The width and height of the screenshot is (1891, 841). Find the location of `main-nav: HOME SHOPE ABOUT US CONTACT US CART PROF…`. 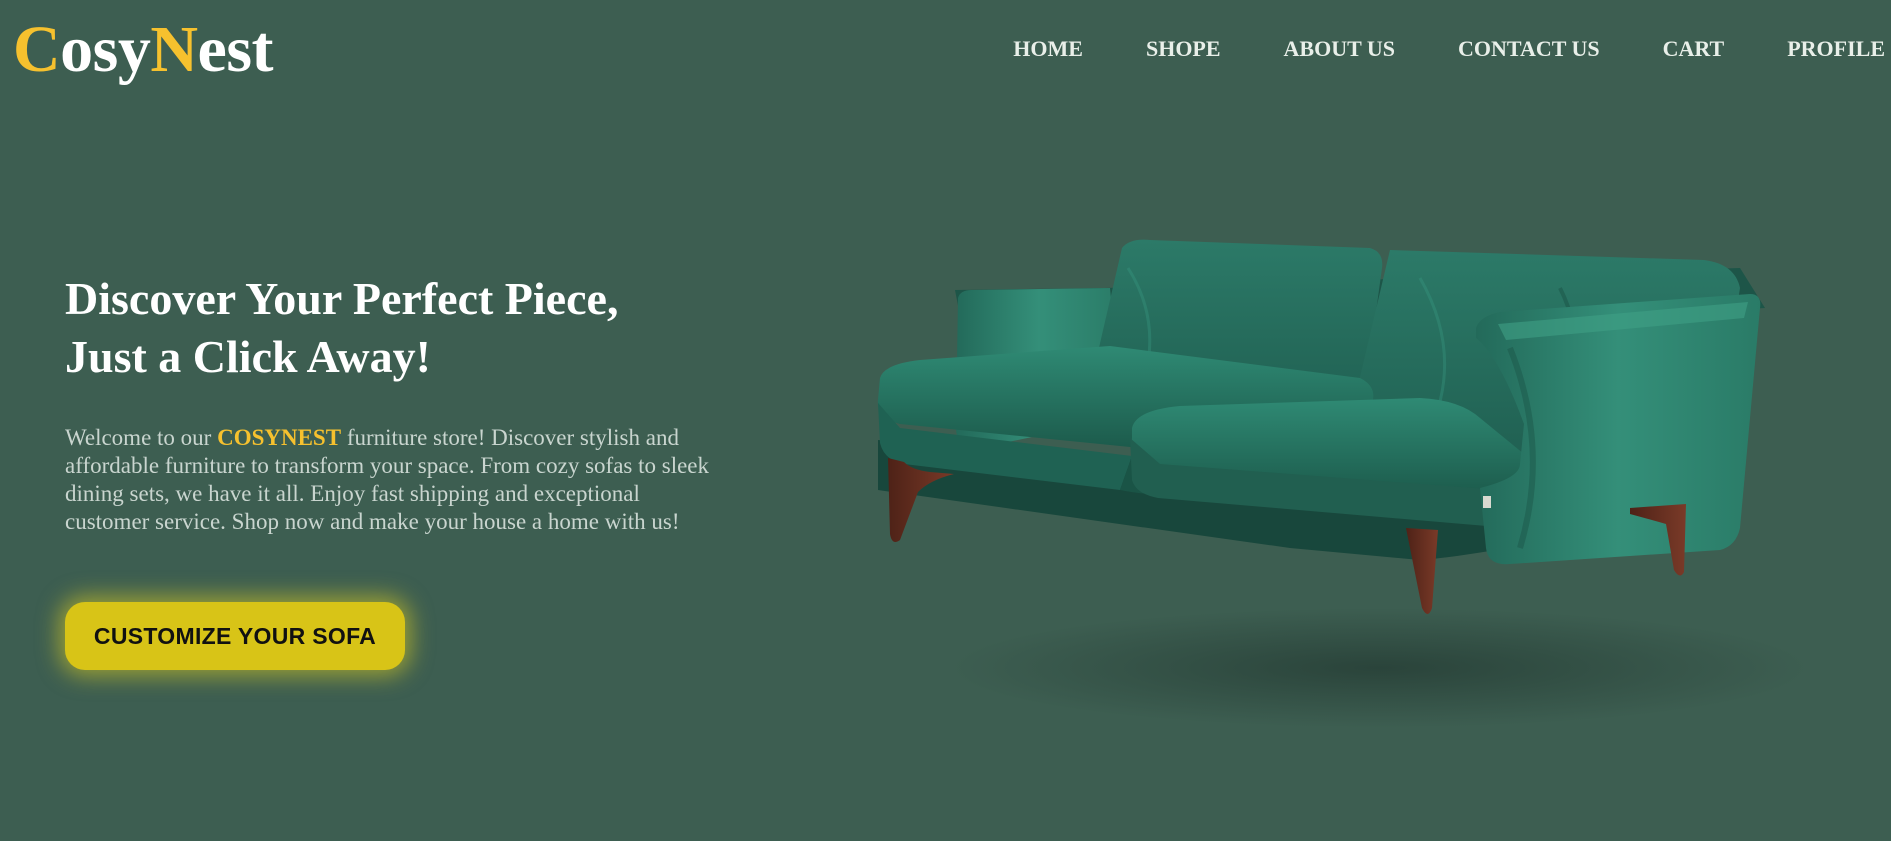

main-nav: HOME SHOPE ABOUT US CONTACT US CART PROF… is located at coordinates (1449, 49).